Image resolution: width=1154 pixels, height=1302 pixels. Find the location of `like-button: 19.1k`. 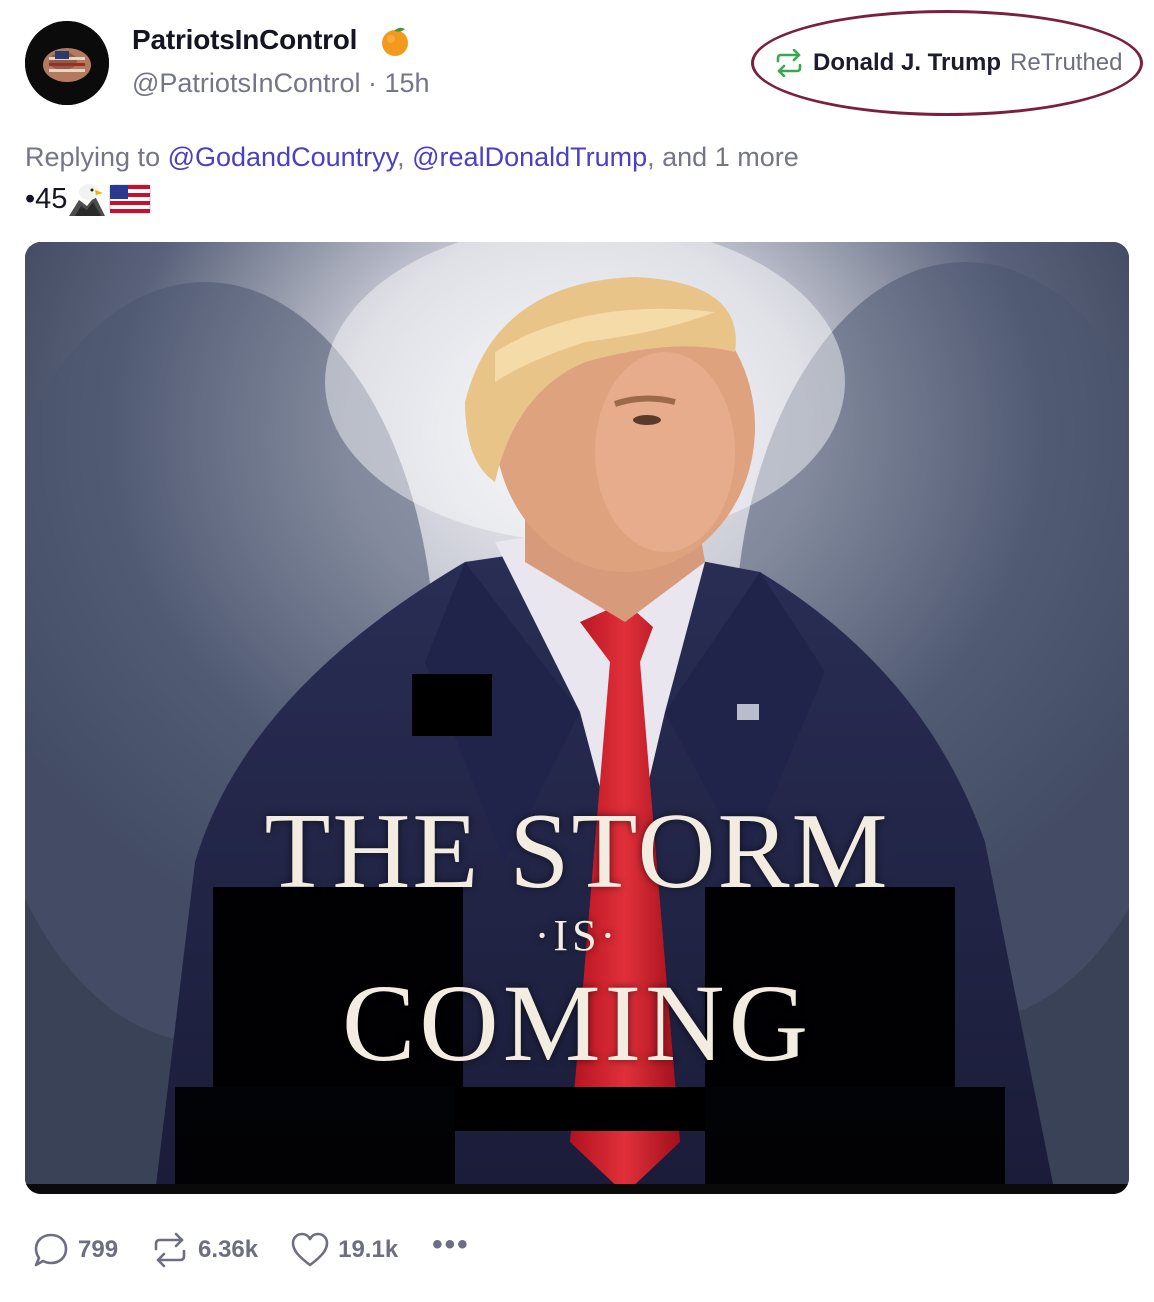

like-button: 19.1k is located at coordinates (344, 1250).